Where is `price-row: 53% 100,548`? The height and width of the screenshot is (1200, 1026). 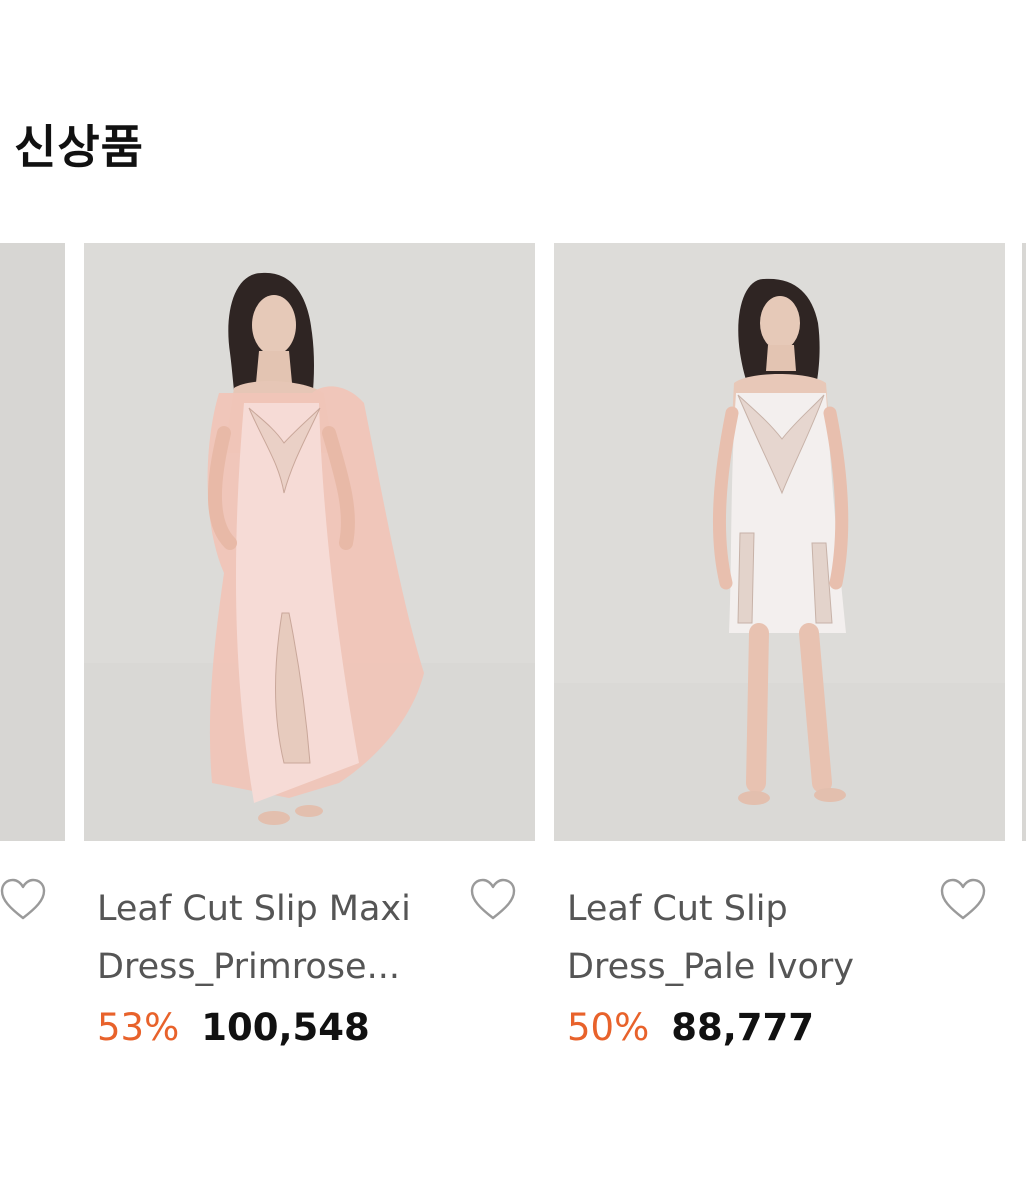 price-row: 53% 100,548 is located at coordinates (233, 1028).